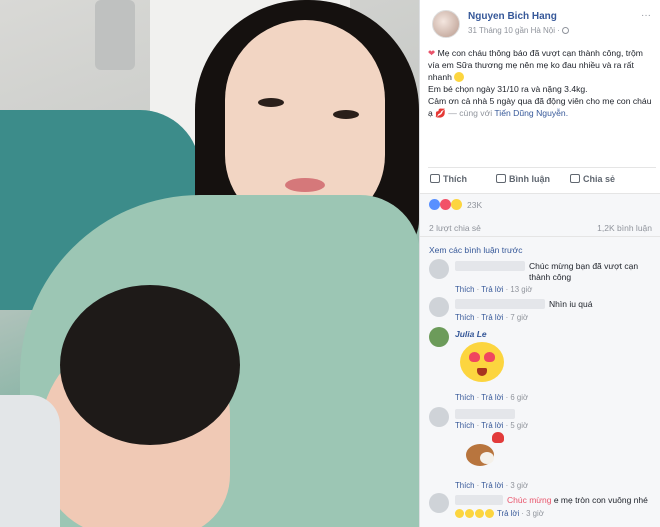 The height and width of the screenshot is (527, 660). Describe the element at coordinates (514, 30) in the screenshot. I see `post-time: 31 Tháng 10 gần Hà Nội ·` at that location.